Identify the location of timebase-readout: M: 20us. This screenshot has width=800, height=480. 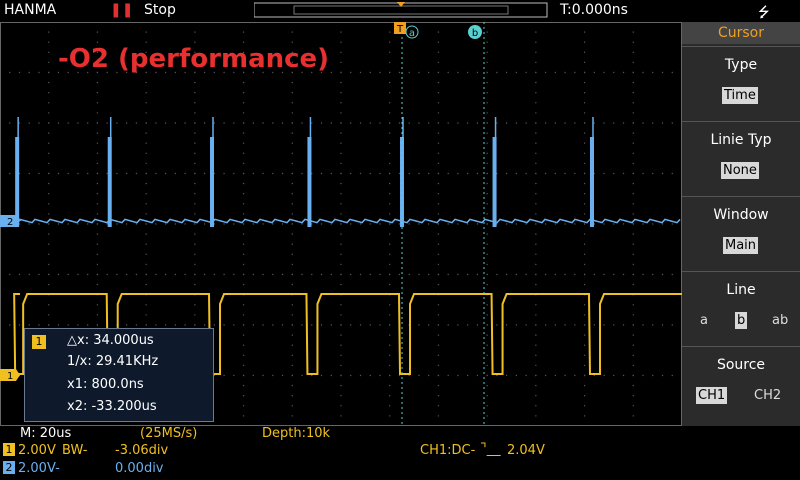
(45, 433).